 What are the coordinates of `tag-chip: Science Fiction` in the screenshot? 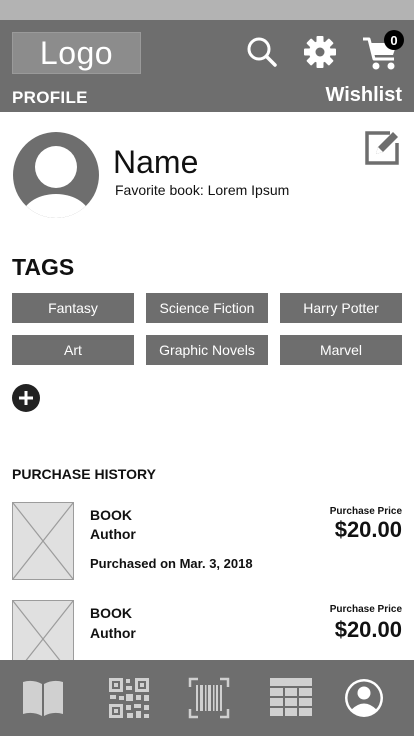 It's located at (207, 308).